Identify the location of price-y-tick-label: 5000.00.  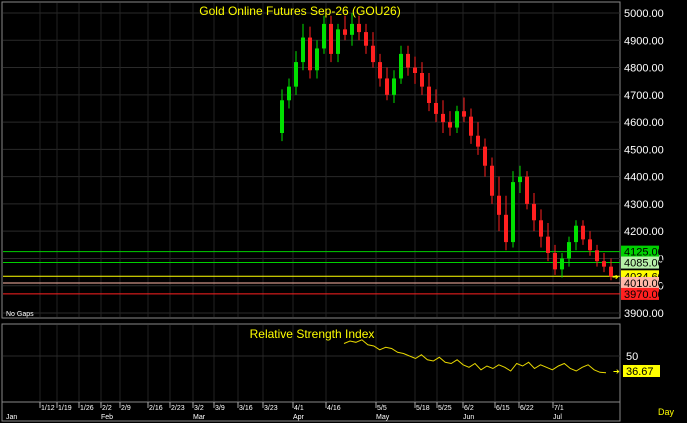
(644, 14).